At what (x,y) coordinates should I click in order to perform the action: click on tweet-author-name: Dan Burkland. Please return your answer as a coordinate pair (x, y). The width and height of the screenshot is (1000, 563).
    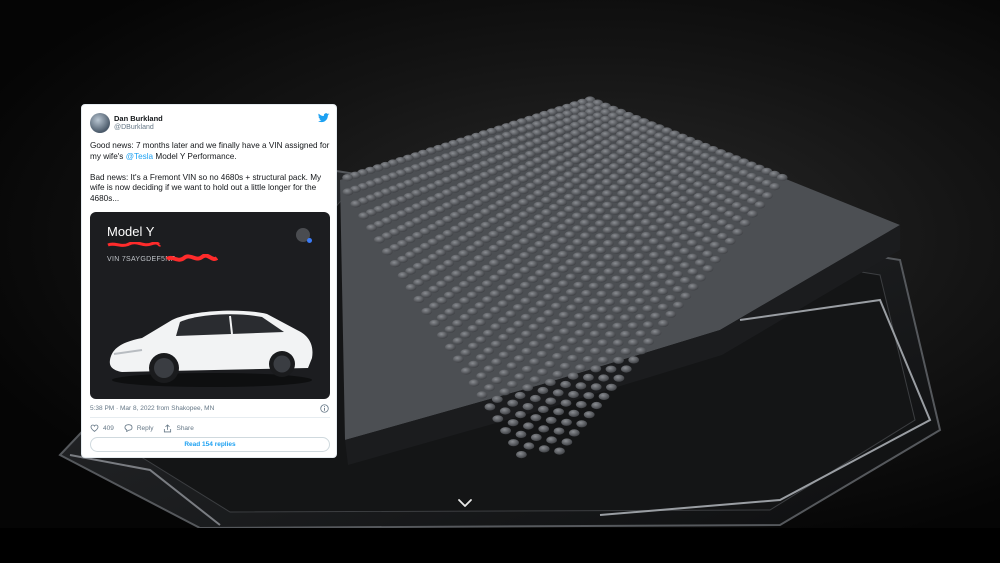
    Looking at the image, I should click on (138, 118).